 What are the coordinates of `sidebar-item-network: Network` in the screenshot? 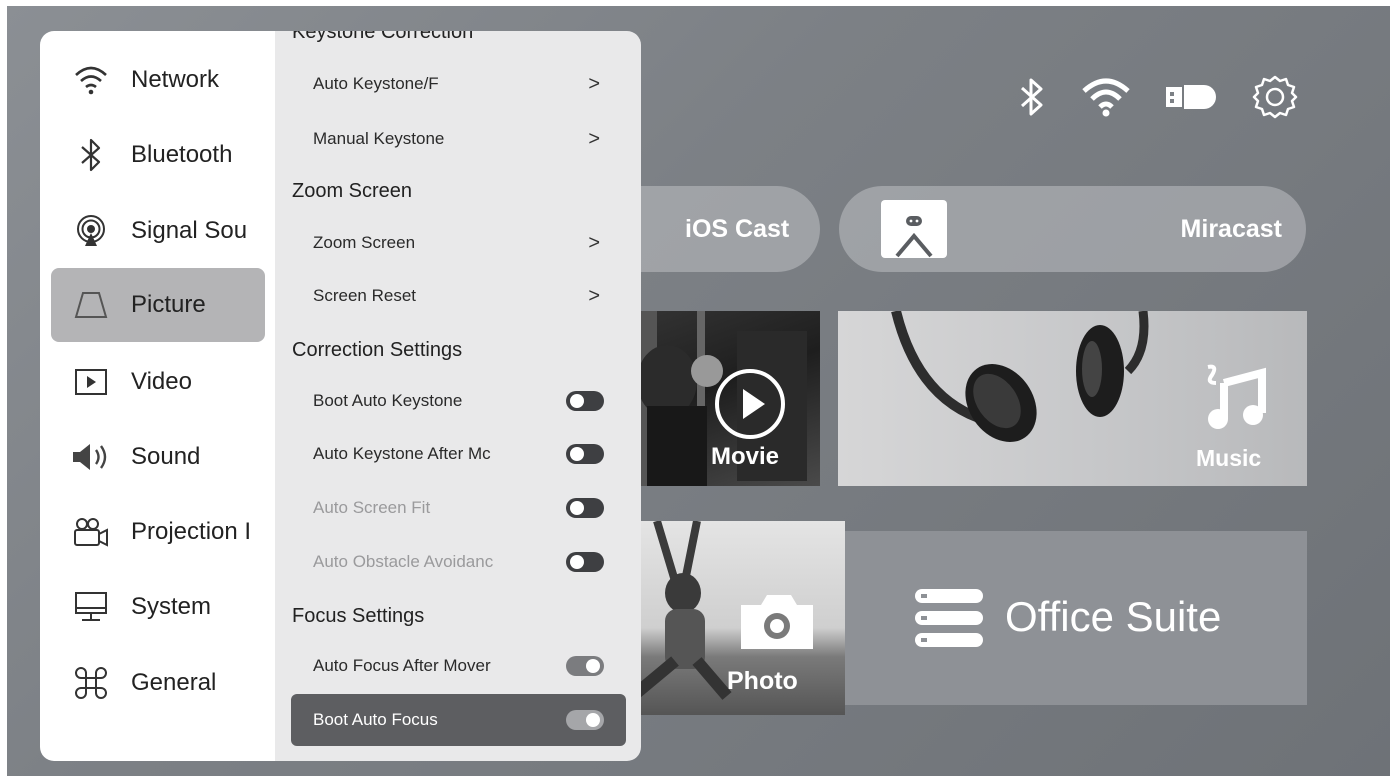 It's located at (158, 80).